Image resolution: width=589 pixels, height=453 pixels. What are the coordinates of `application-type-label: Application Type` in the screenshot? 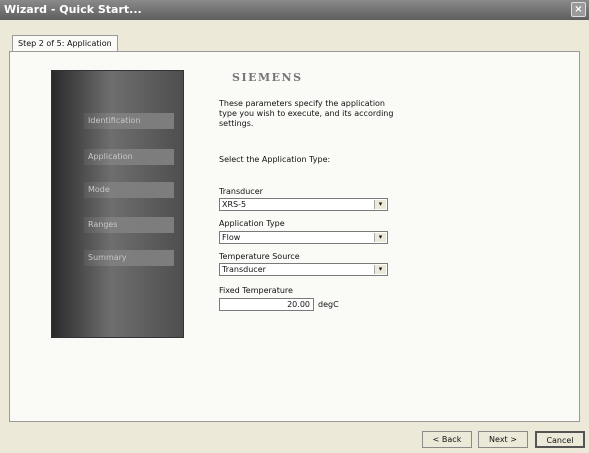 It's located at (252, 223).